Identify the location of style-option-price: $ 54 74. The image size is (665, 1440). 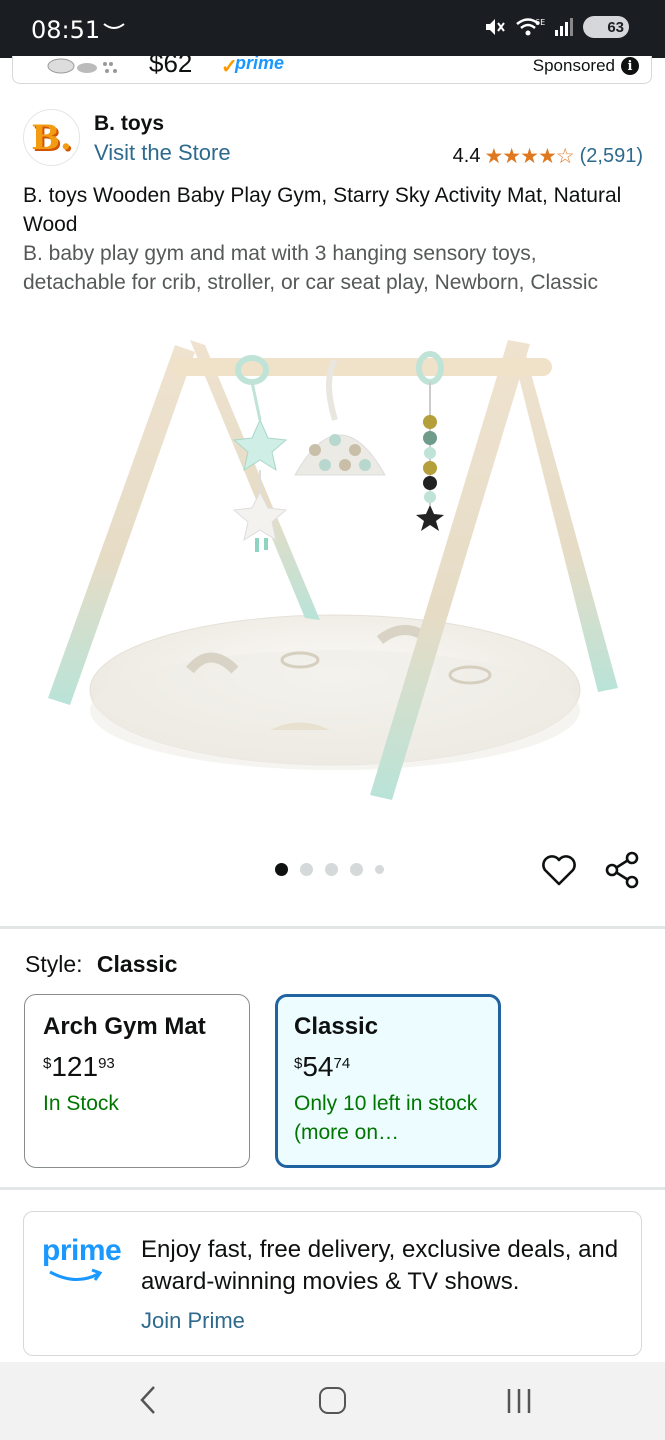
(388, 1067).